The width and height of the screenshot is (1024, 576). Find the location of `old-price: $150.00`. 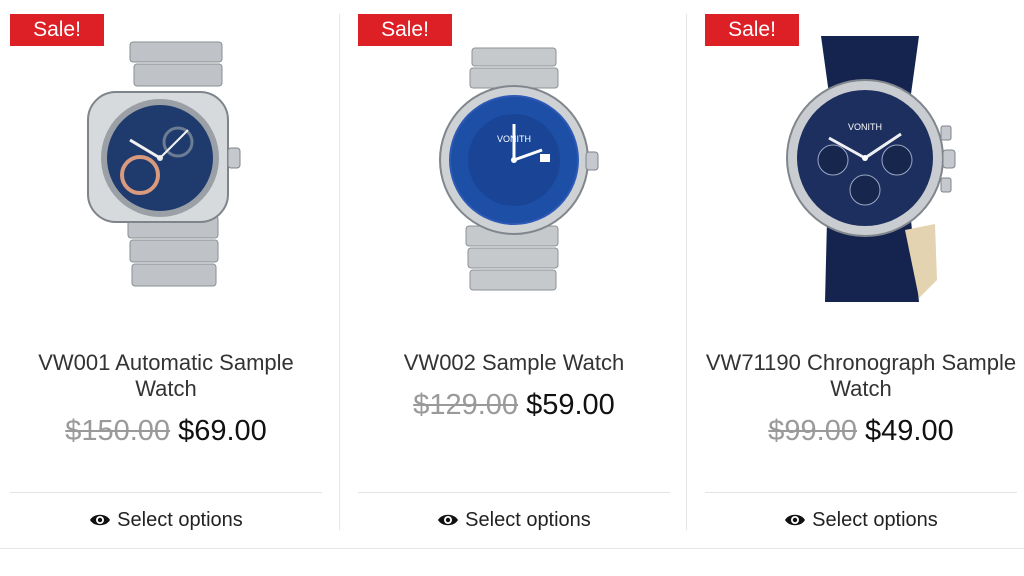

old-price: $150.00 is located at coordinates (118, 431).